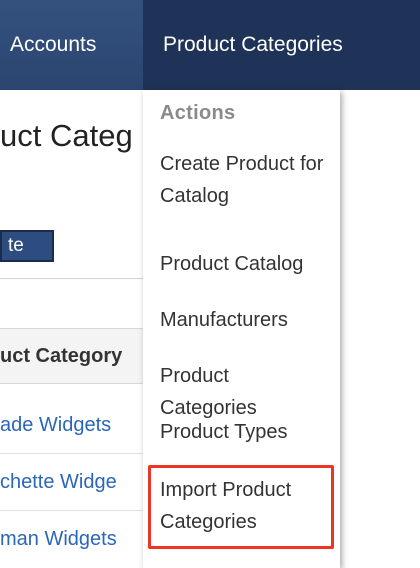 This screenshot has height=568, width=420. Describe the element at coordinates (27, 246) in the screenshot. I see `create-button: te` at that location.